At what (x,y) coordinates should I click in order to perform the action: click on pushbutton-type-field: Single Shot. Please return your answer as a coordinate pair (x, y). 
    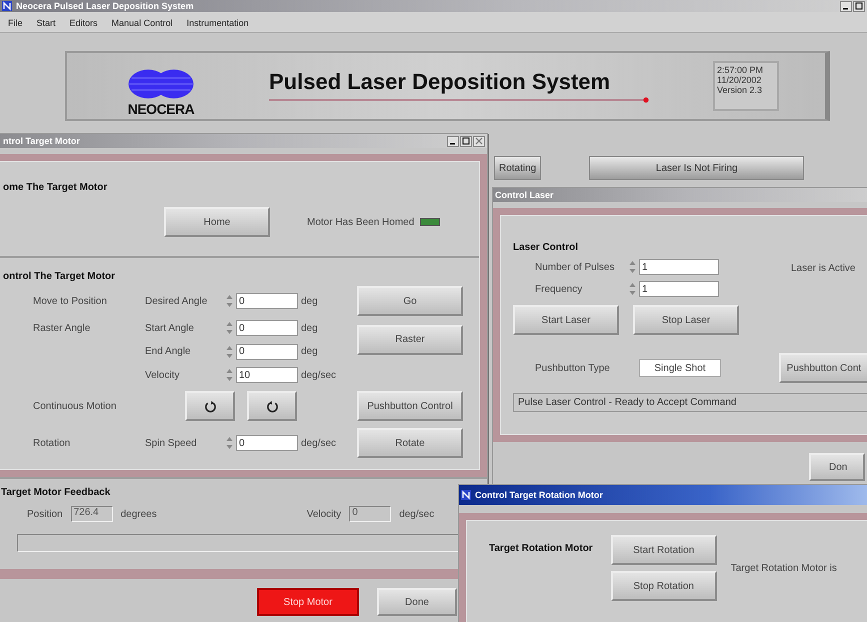
    Looking at the image, I should click on (680, 368).